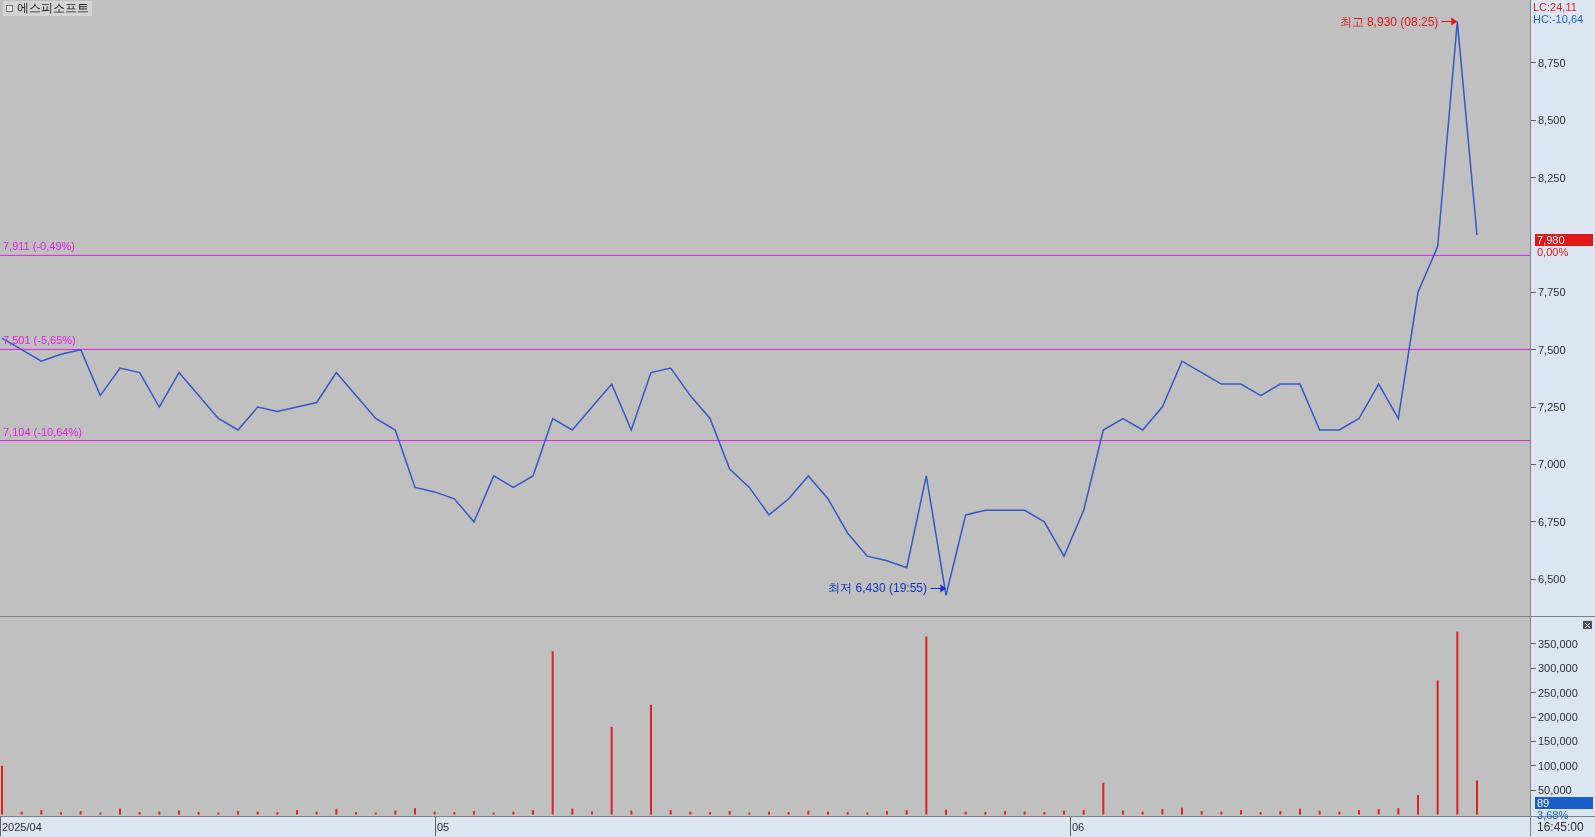  Describe the element at coordinates (1552, 349) in the screenshot. I see `axis-label: 7,500` at that location.